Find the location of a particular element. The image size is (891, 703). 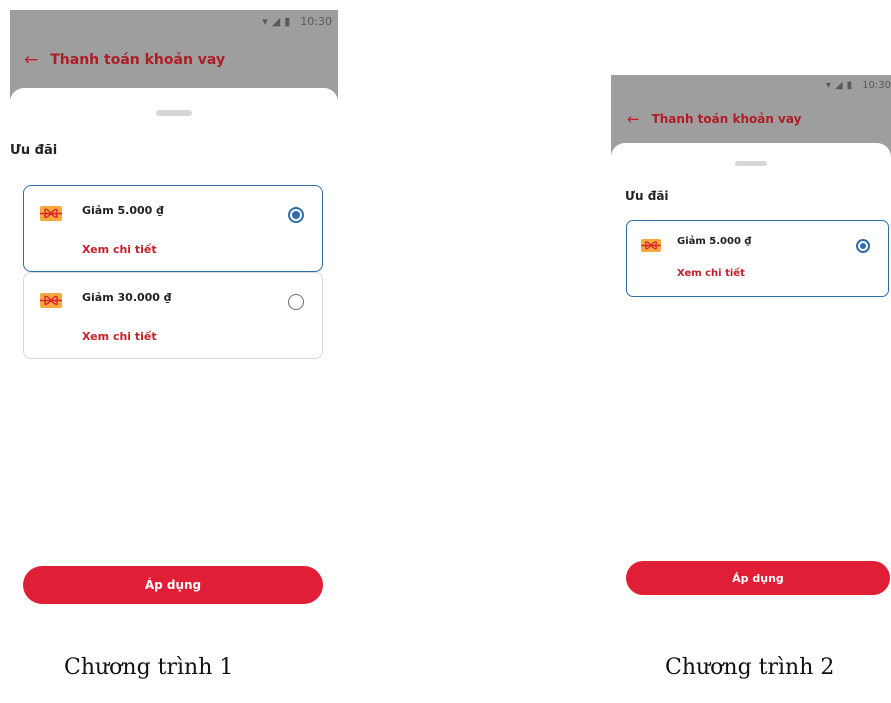

caption-program-2: Chương trình 2 is located at coordinates (750, 667).